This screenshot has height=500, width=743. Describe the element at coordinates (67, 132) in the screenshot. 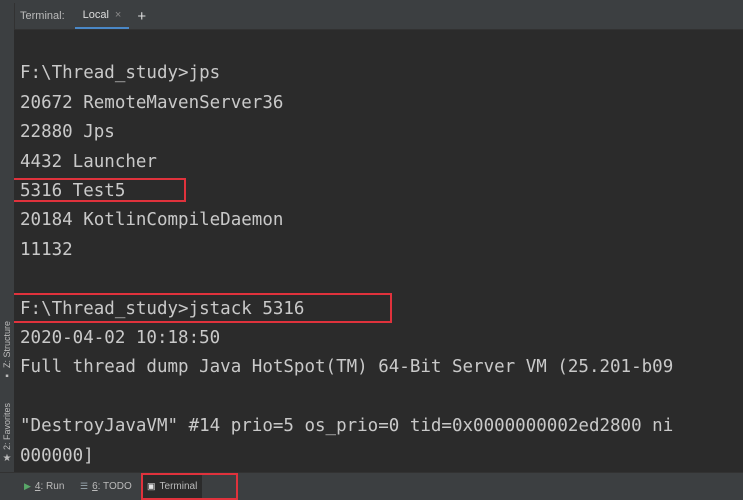

I see `terminal-line: 22880 Jps` at that location.